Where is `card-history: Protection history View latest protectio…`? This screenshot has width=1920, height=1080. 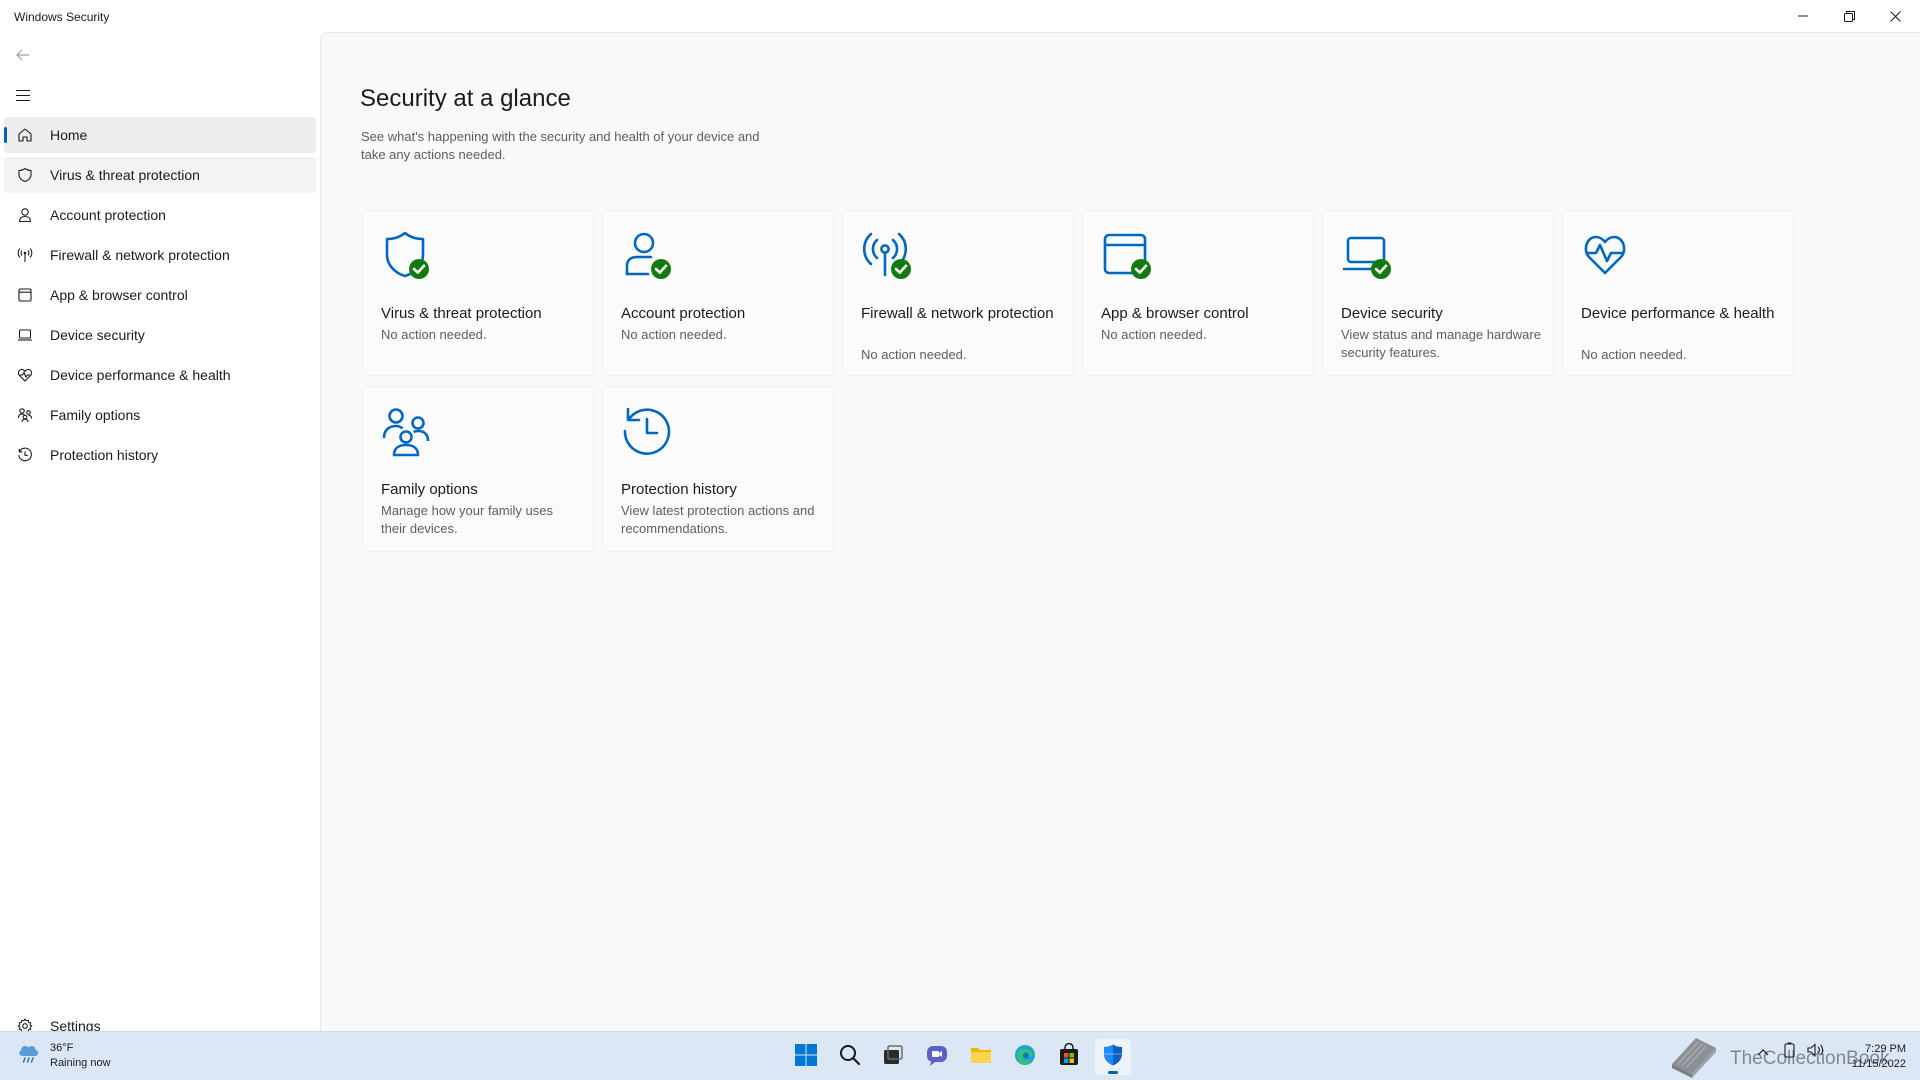 card-history: Protection history View latest protectio… is located at coordinates (718, 469).